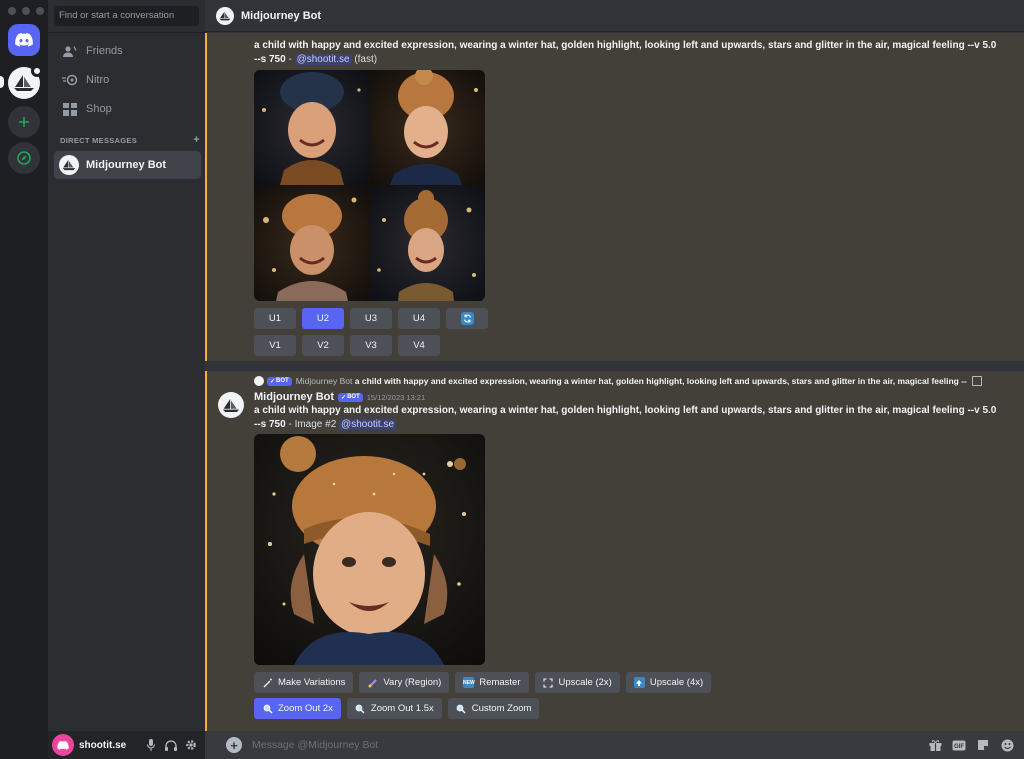 Image resolution: width=1024 pixels, height=759 pixels. Describe the element at coordinates (467, 318) in the screenshot. I see `reroll-button` at that location.